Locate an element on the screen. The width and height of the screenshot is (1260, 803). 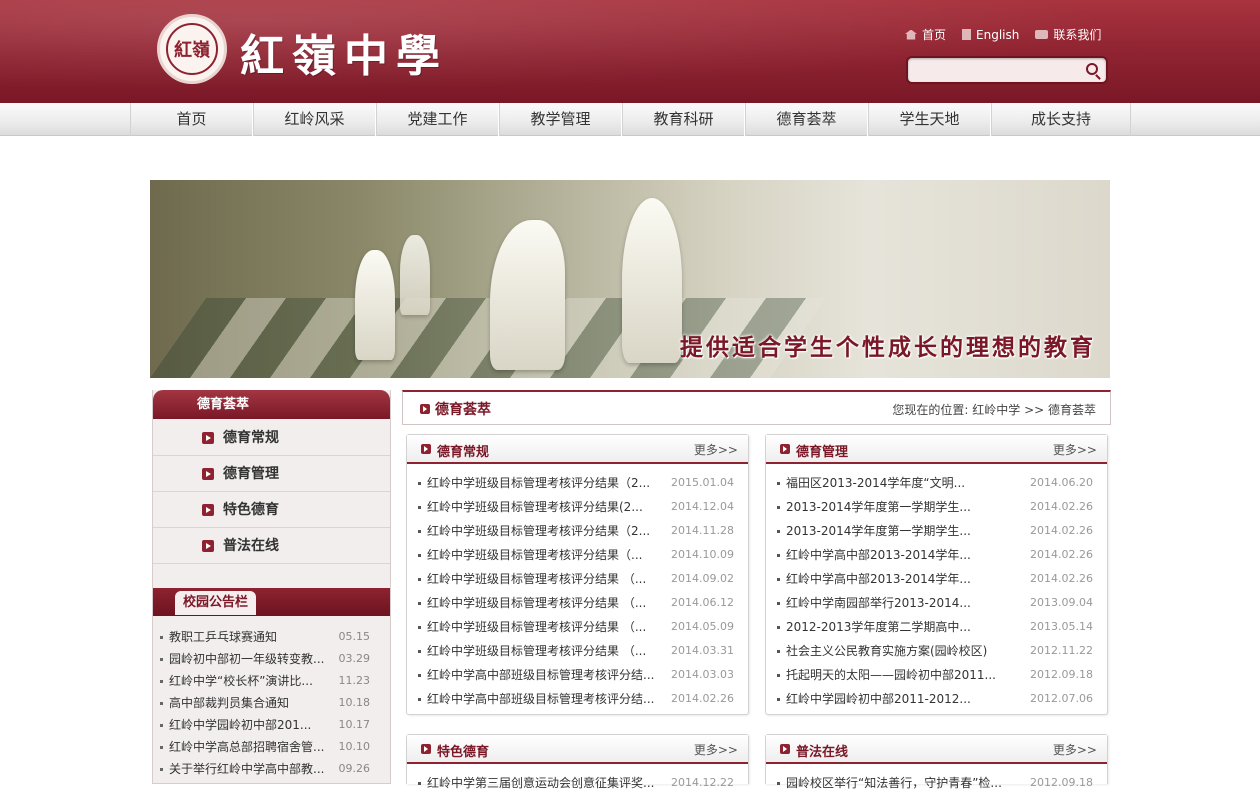
item-date: 2014.02.26 is located at coordinates (1061, 578).